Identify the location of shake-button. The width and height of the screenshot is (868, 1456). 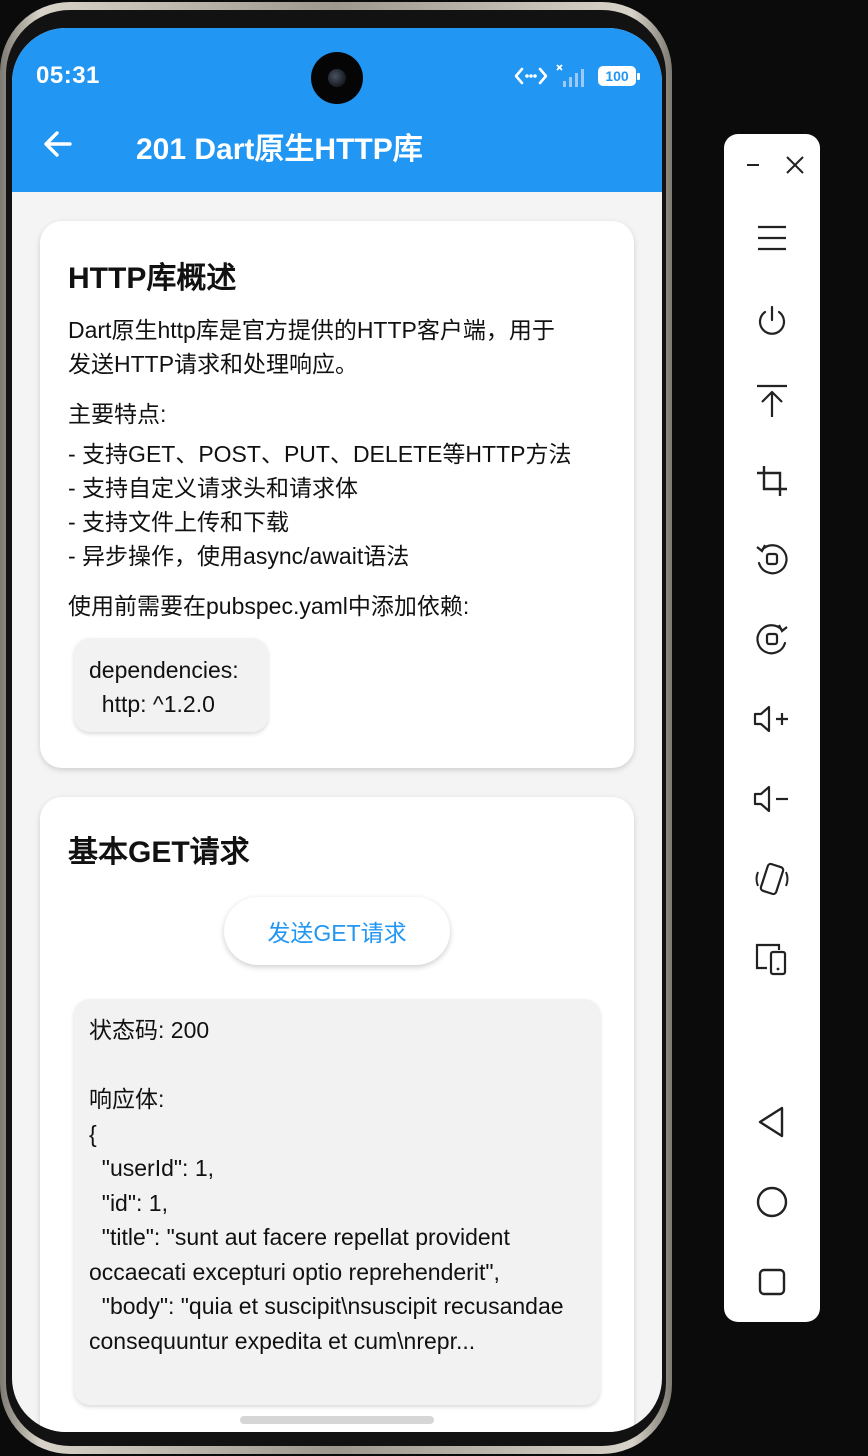
(772, 879).